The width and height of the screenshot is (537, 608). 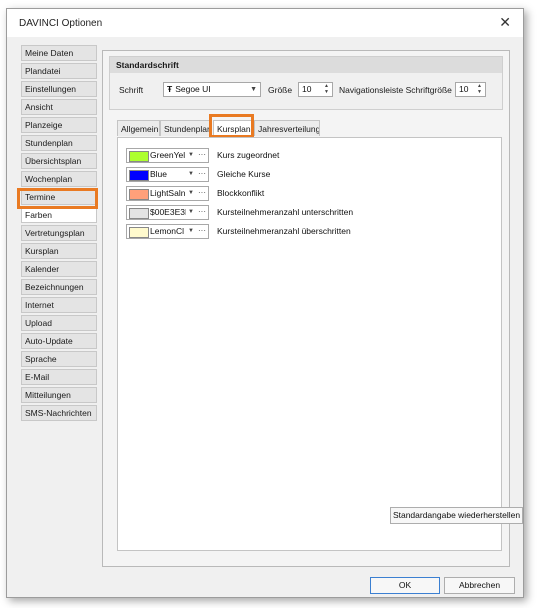 I want to click on color-picker: GreenYel ▼ ···, so click(x=167, y=155).